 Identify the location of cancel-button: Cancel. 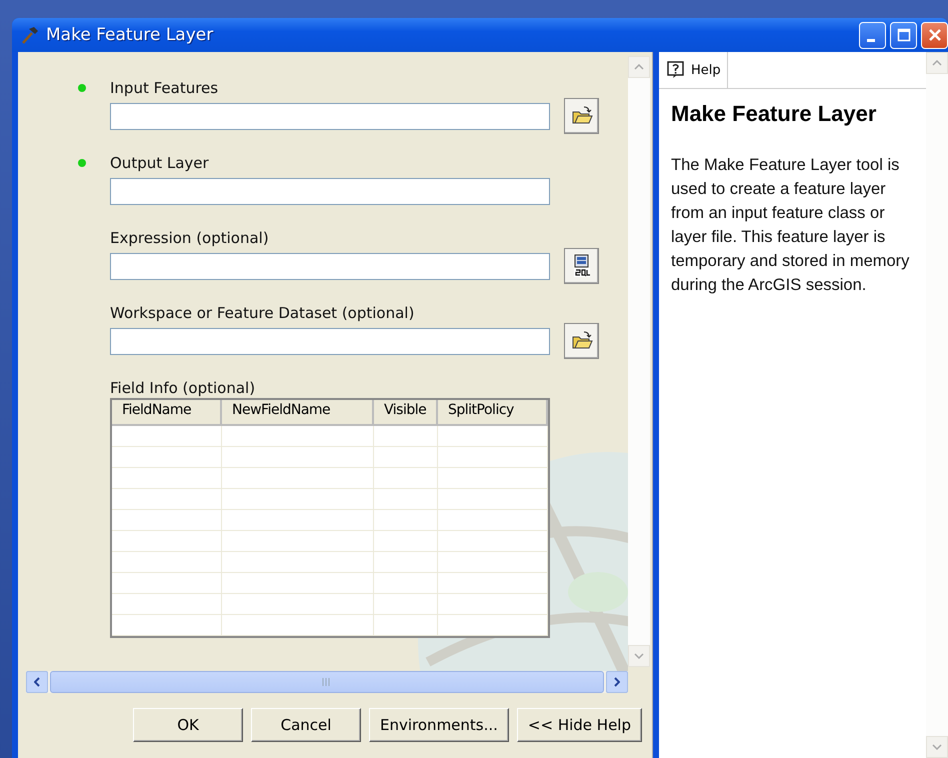
(306, 725).